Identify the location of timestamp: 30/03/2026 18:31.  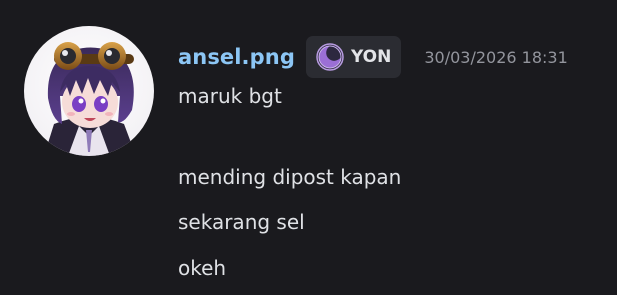
(496, 57).